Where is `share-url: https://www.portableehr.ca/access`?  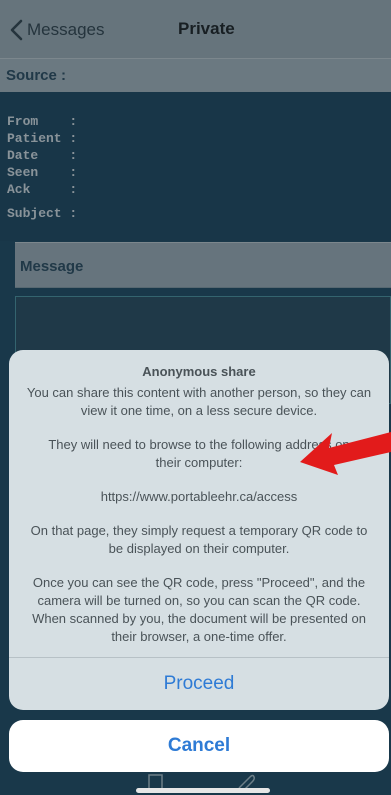 share-url: https://www.portableehr.ca/access is located at coordinates (199, 496).